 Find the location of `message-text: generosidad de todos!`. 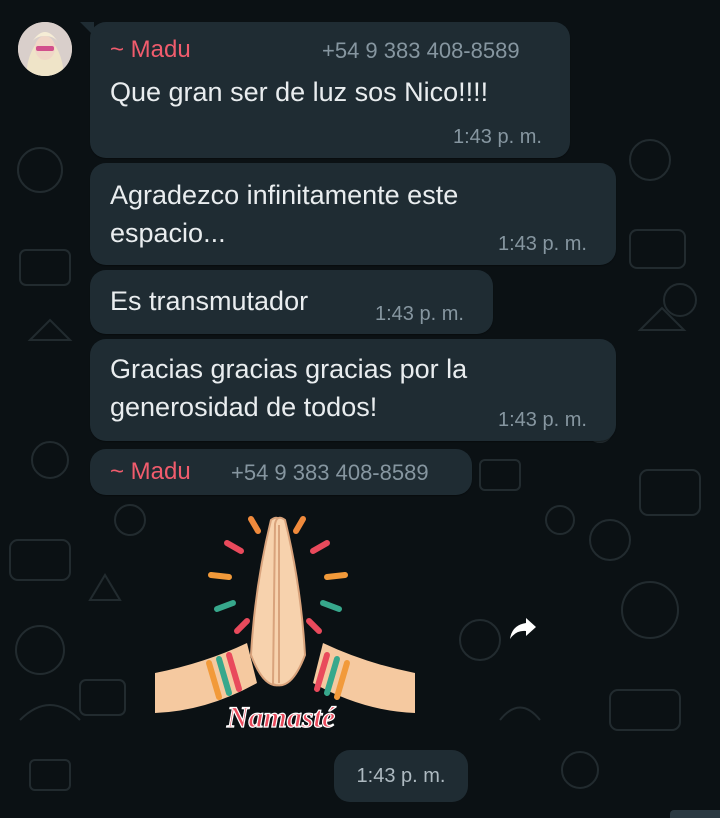

message-text: generosidad de todos! is located at coordinates (244, 407).